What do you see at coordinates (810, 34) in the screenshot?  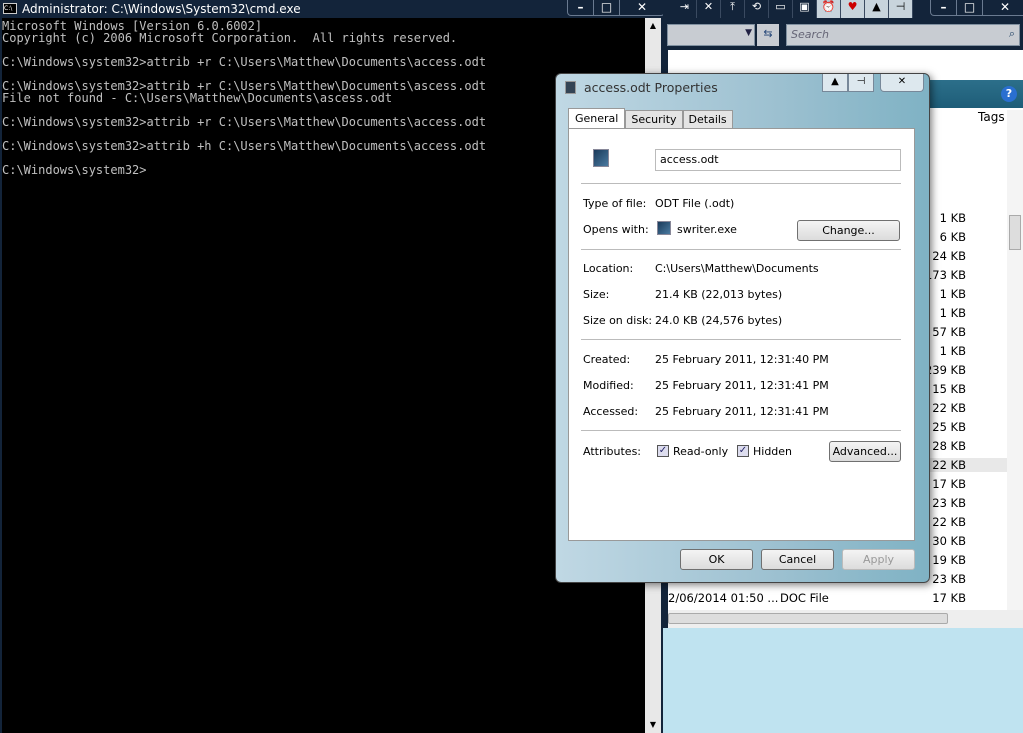 I see `search-placeholder: Search` at bounding box center [810, 34].